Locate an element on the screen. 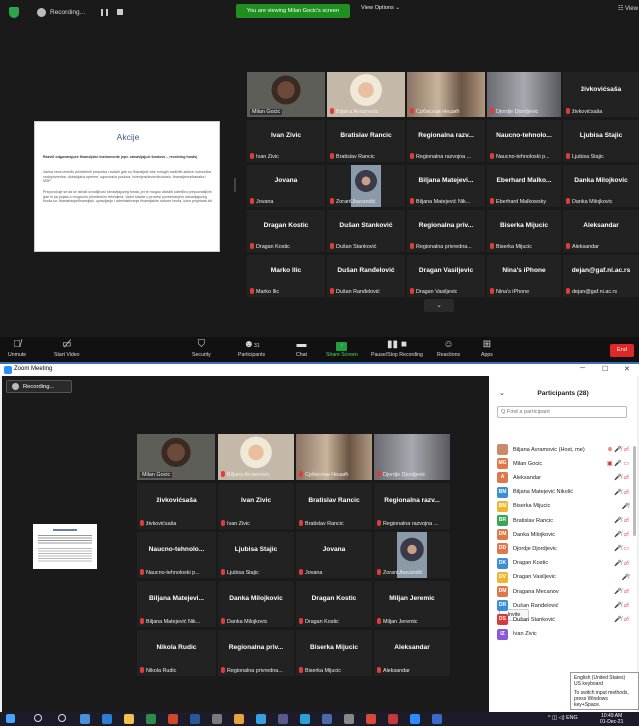 This screenshot has width=639, height=726. system-tray: ^ ◫ ◁) ENG is located at coordinates (563, 718).